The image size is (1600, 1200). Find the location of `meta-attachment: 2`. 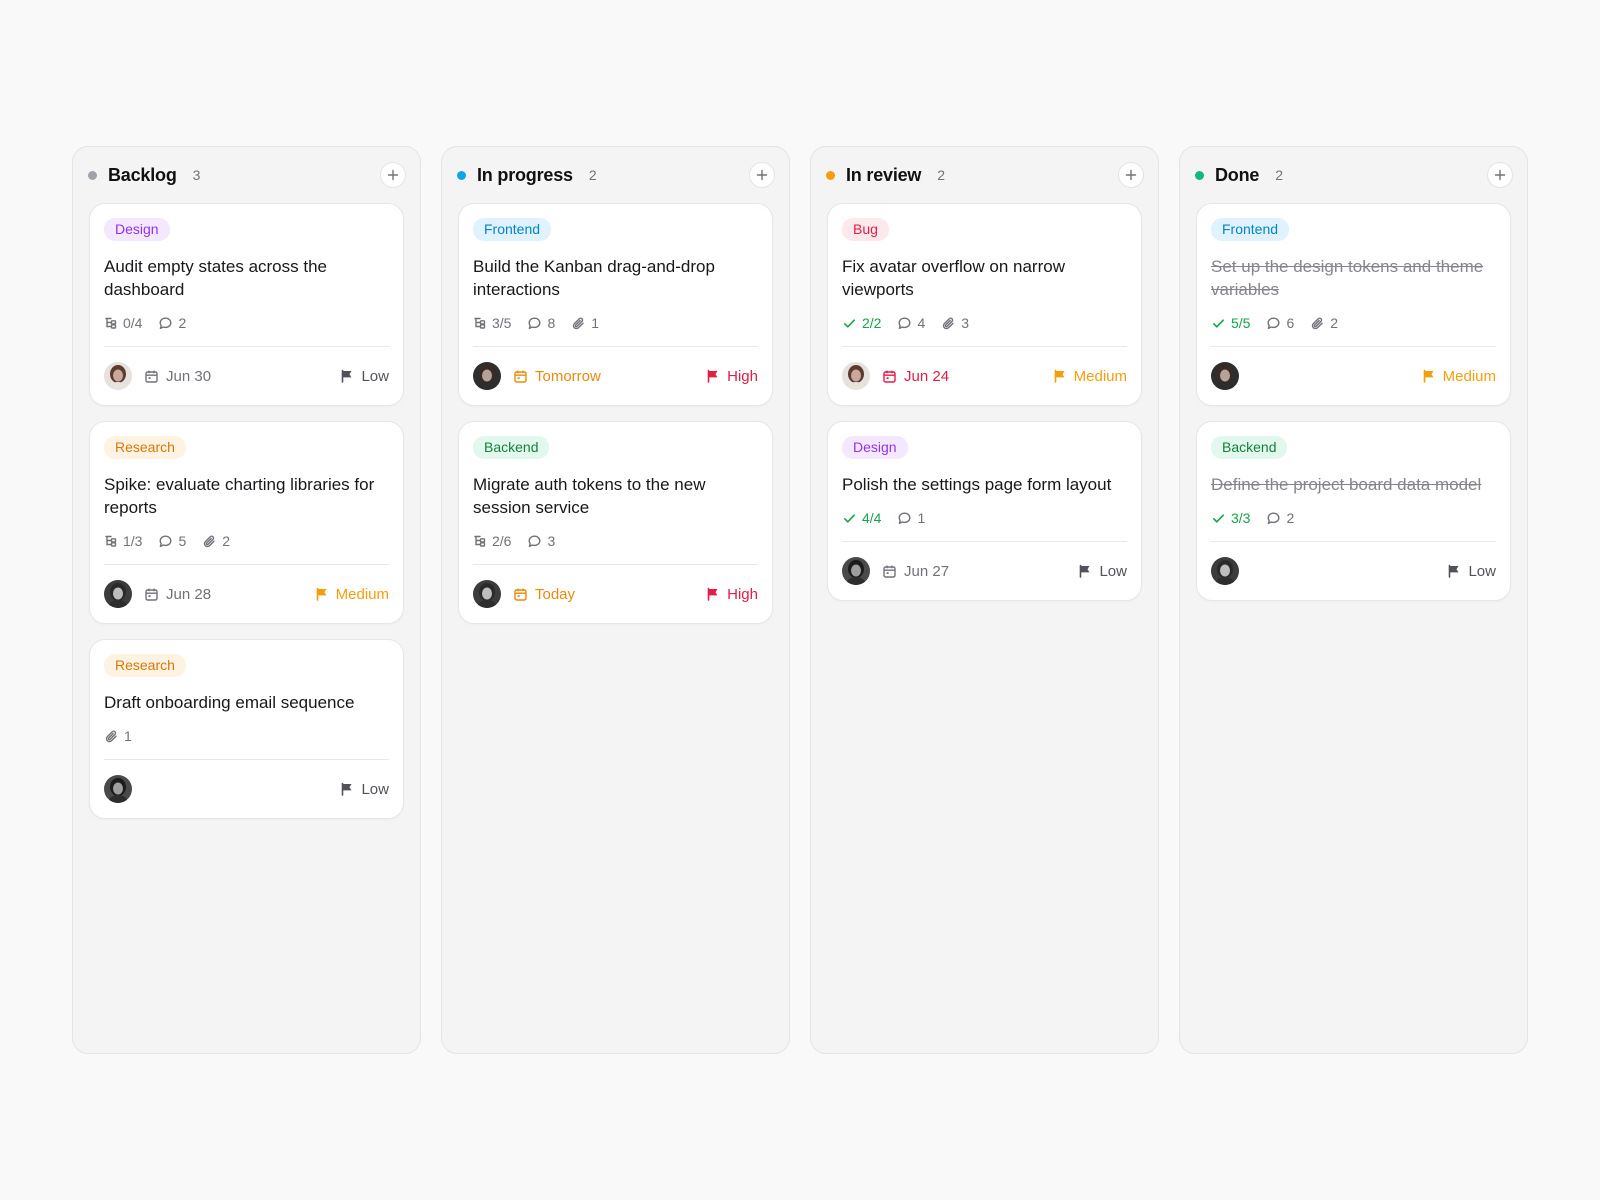

meta-attachment: 2 is located at coordinates (1324, 323).